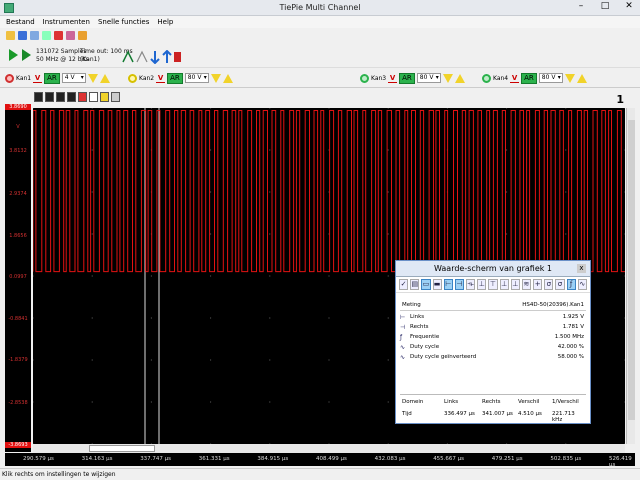 The image size is (640, 480). I want to click on channel-2-range-select: 80 V, so click(196, 78).